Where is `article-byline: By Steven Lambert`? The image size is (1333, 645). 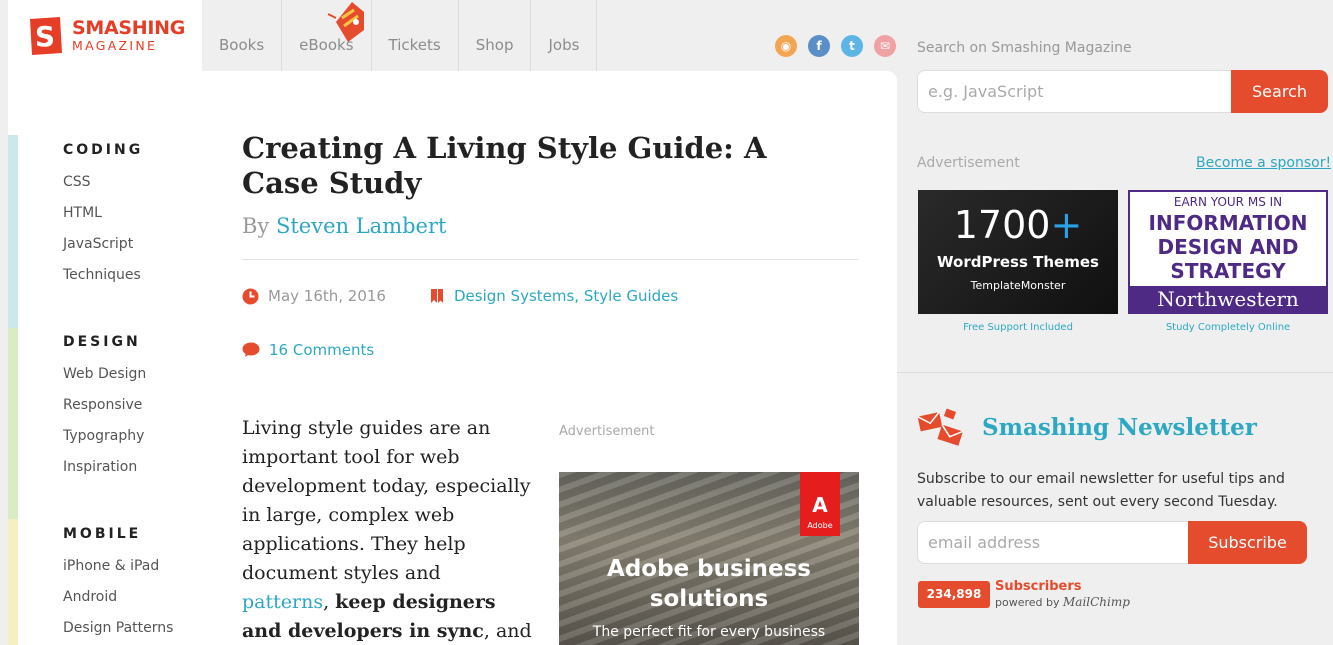
article-byline: By Steven Lambert is located at coordinates (344, 226).